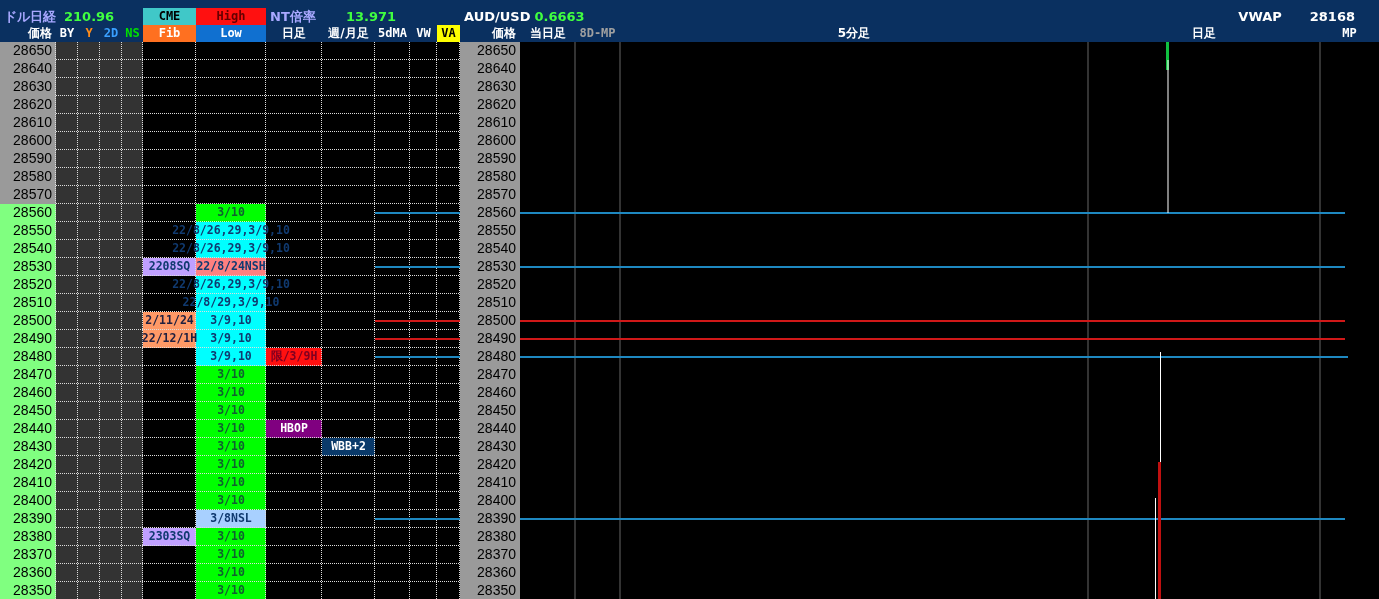 The width and height of the screenshot is (1379, 599). What do you see at coordinates (294, 356) in the screenshot?
I see `cell-text: 限/3/9H` at bounding box center [294, 356].